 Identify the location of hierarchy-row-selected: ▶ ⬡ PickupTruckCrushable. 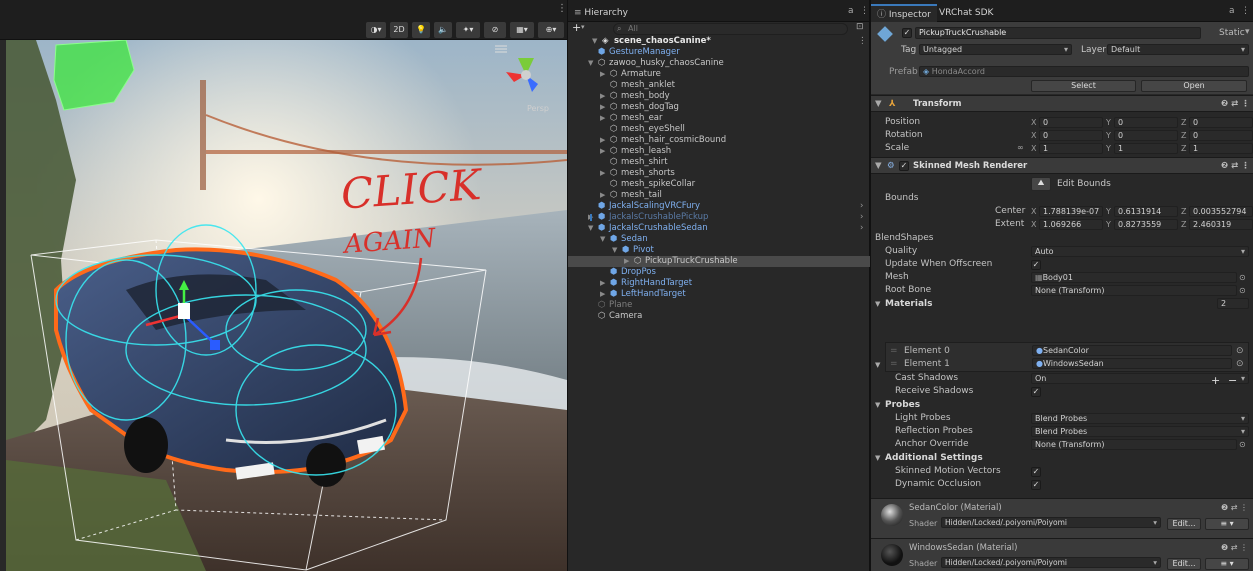
(719, 261).